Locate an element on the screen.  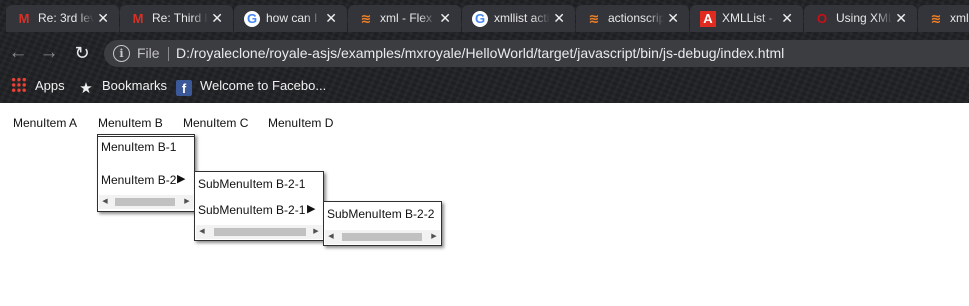
submenu-b: MenuItem B-1 MenuItem B-2 ▶ ◀ ▶ is located at coordinates (146, 173).